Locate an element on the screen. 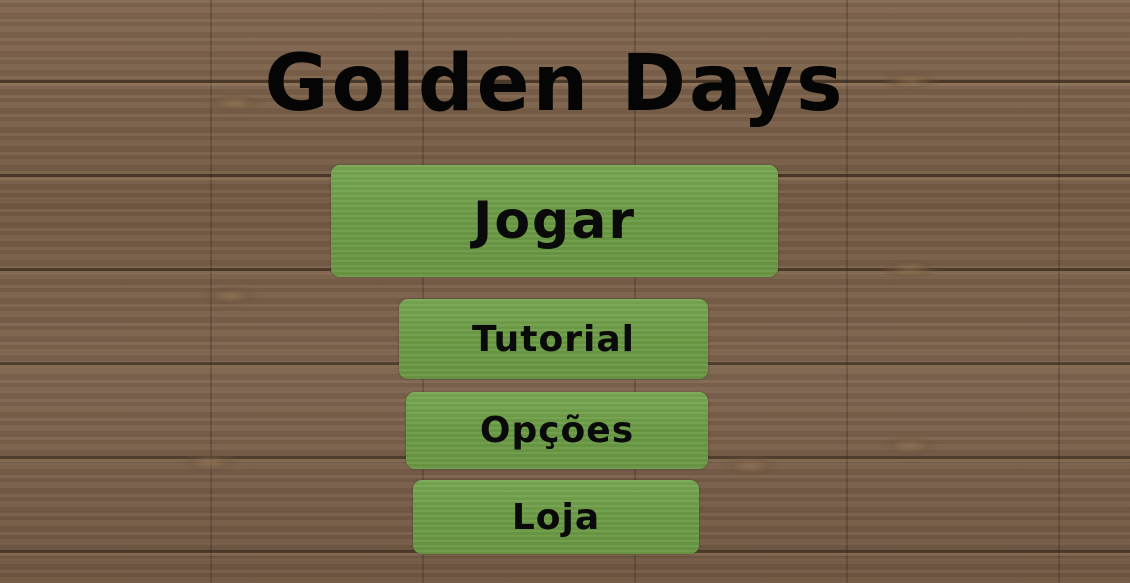  options-button: Opções is located at coordinates (557, 430).